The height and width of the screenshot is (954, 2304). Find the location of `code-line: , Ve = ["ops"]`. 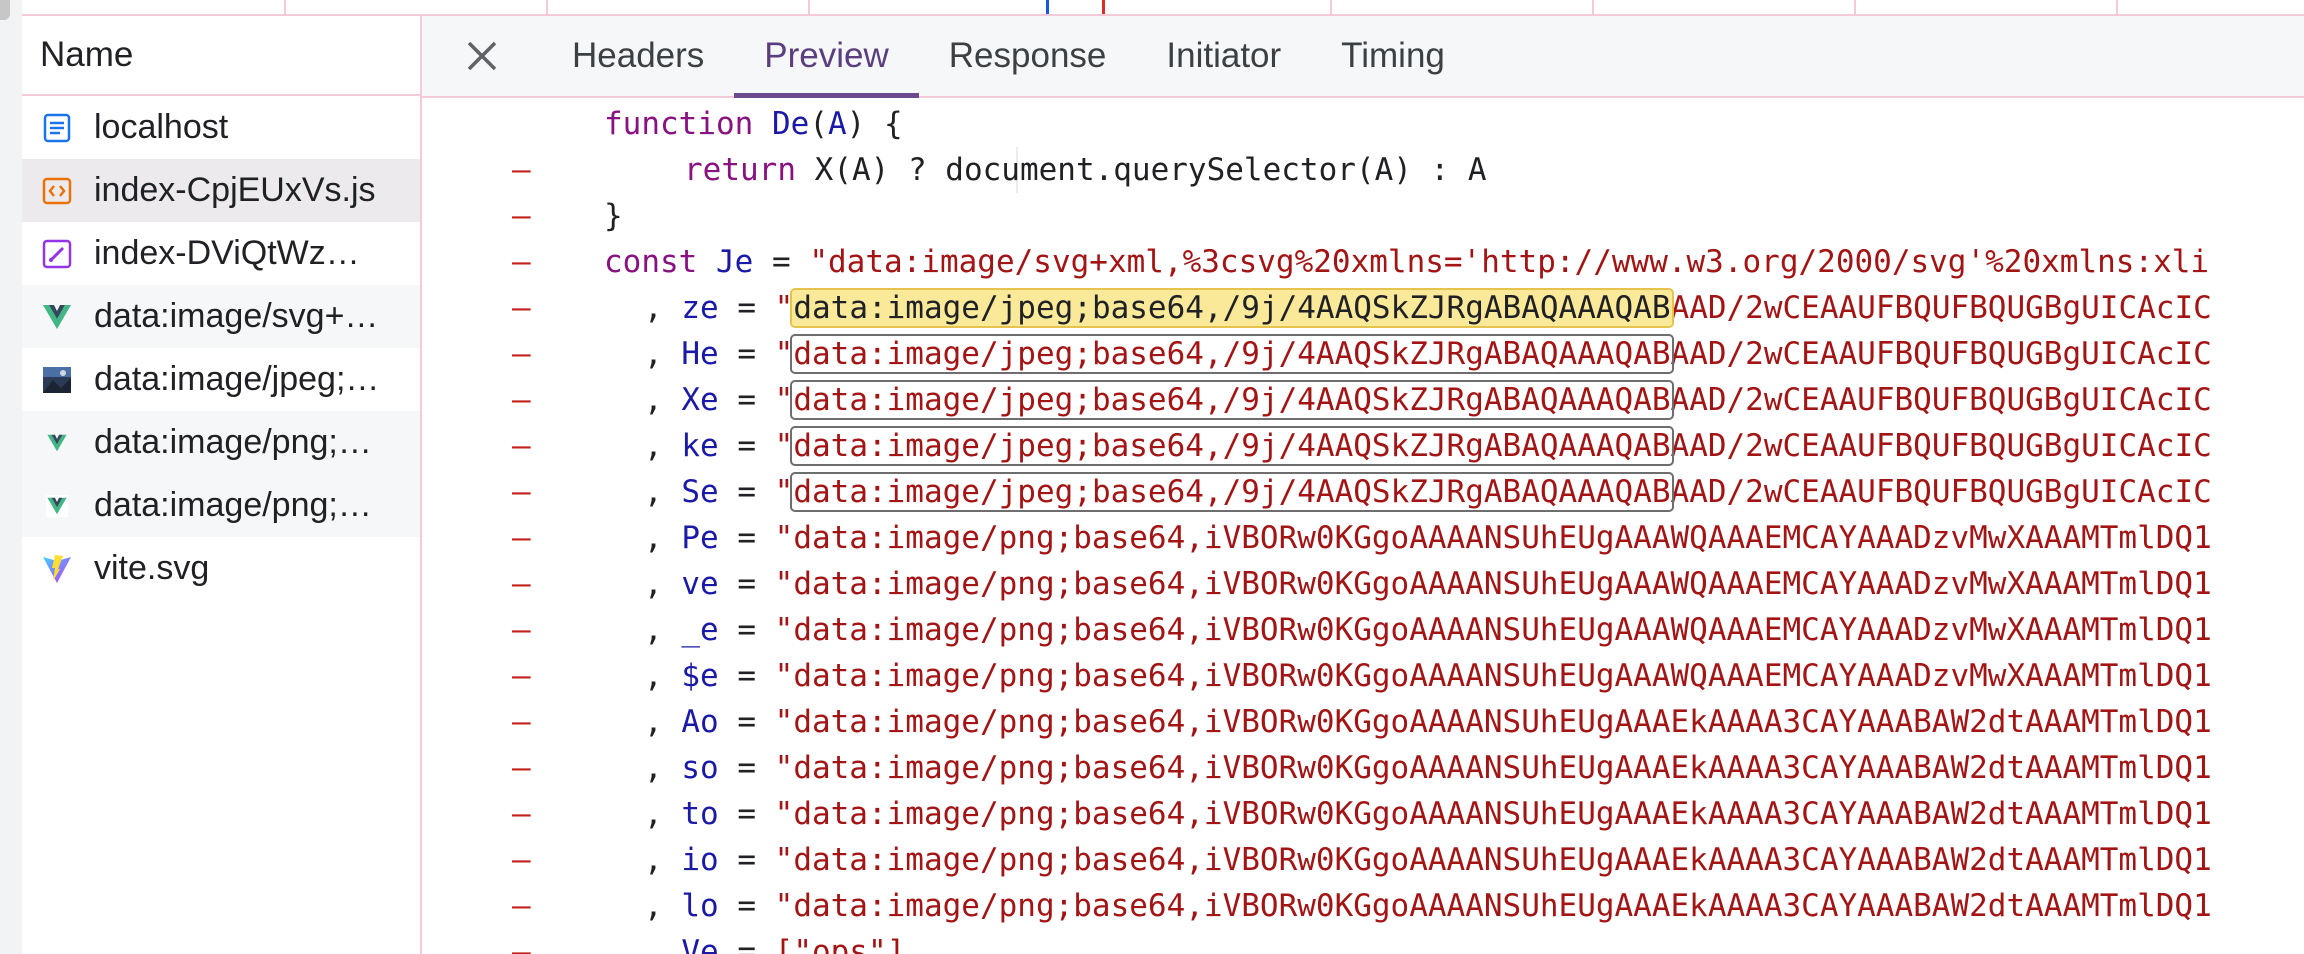

code-line: , Ve = ["ops"] is located at coordinates (1363, 941).